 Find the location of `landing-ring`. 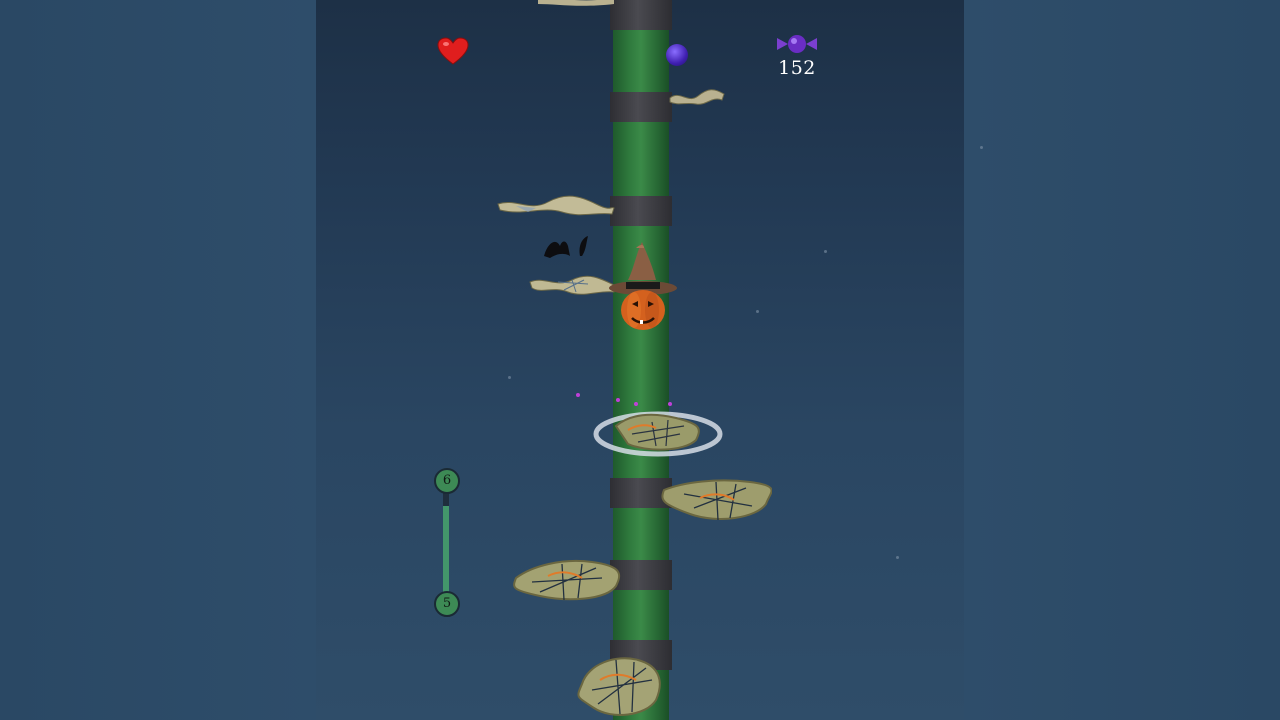

landing-ring is located at coordinates (658, 434).